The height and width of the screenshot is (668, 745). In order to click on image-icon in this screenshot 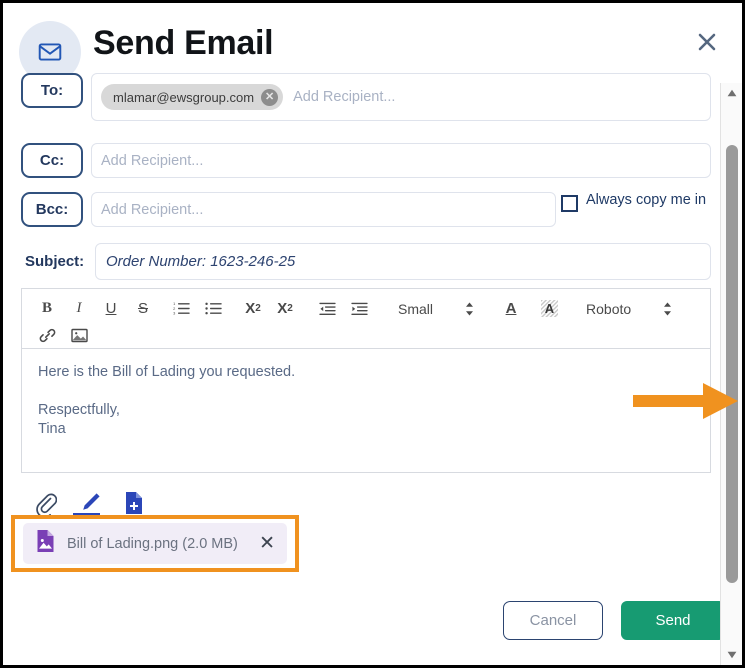, I will do `click(79, 336)`.